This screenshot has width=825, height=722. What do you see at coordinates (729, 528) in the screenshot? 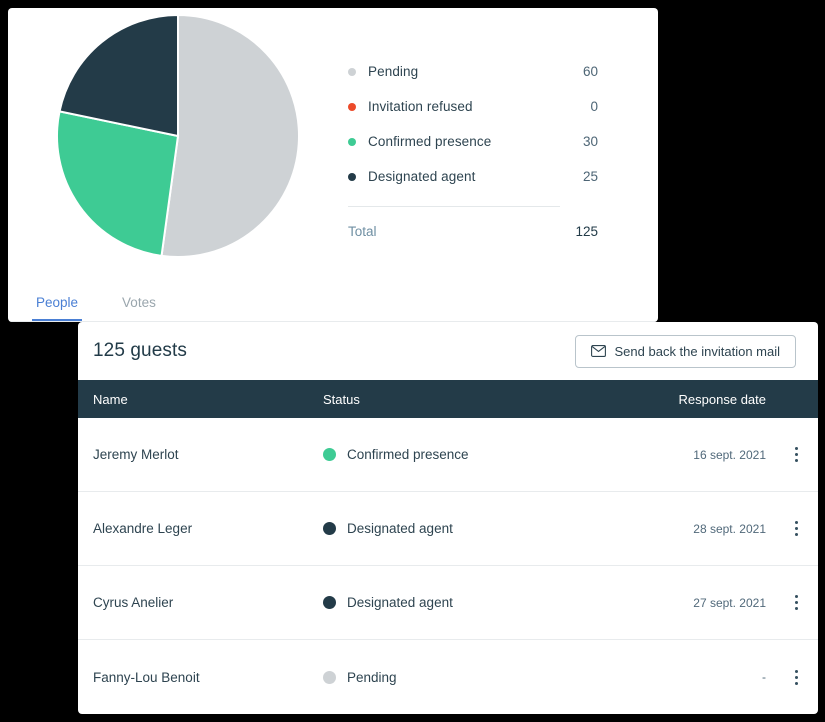
I see `cell-response-date: 28 sept. 2021` at bounding box center [729, 528].